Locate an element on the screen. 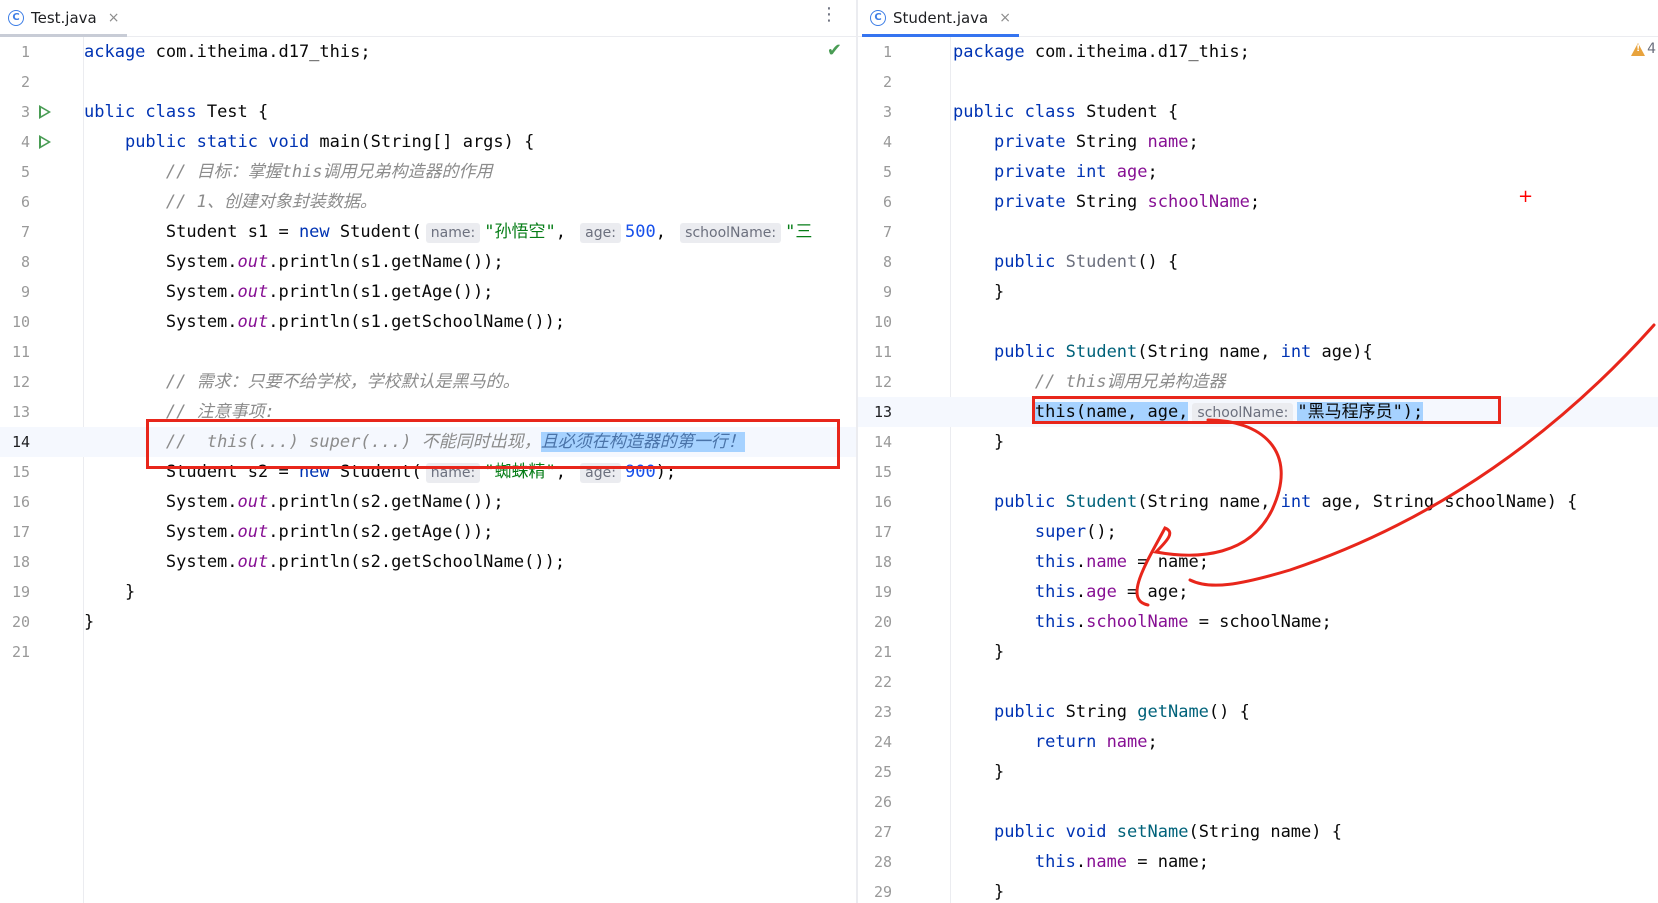 This screenshot has height=903, width=1658. code-line: 5 private int age; is located at coordinates (1258, 172).